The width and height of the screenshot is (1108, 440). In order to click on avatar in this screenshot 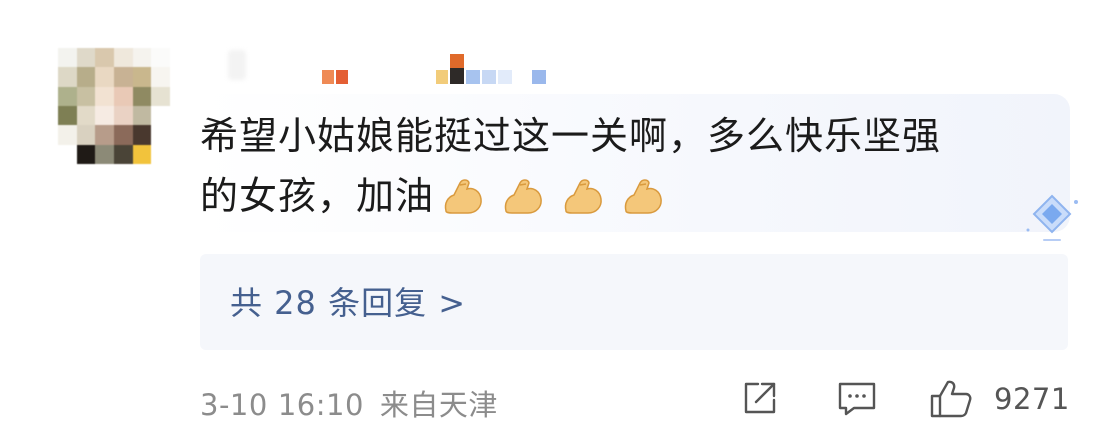, I will do `click(114, 106)`.